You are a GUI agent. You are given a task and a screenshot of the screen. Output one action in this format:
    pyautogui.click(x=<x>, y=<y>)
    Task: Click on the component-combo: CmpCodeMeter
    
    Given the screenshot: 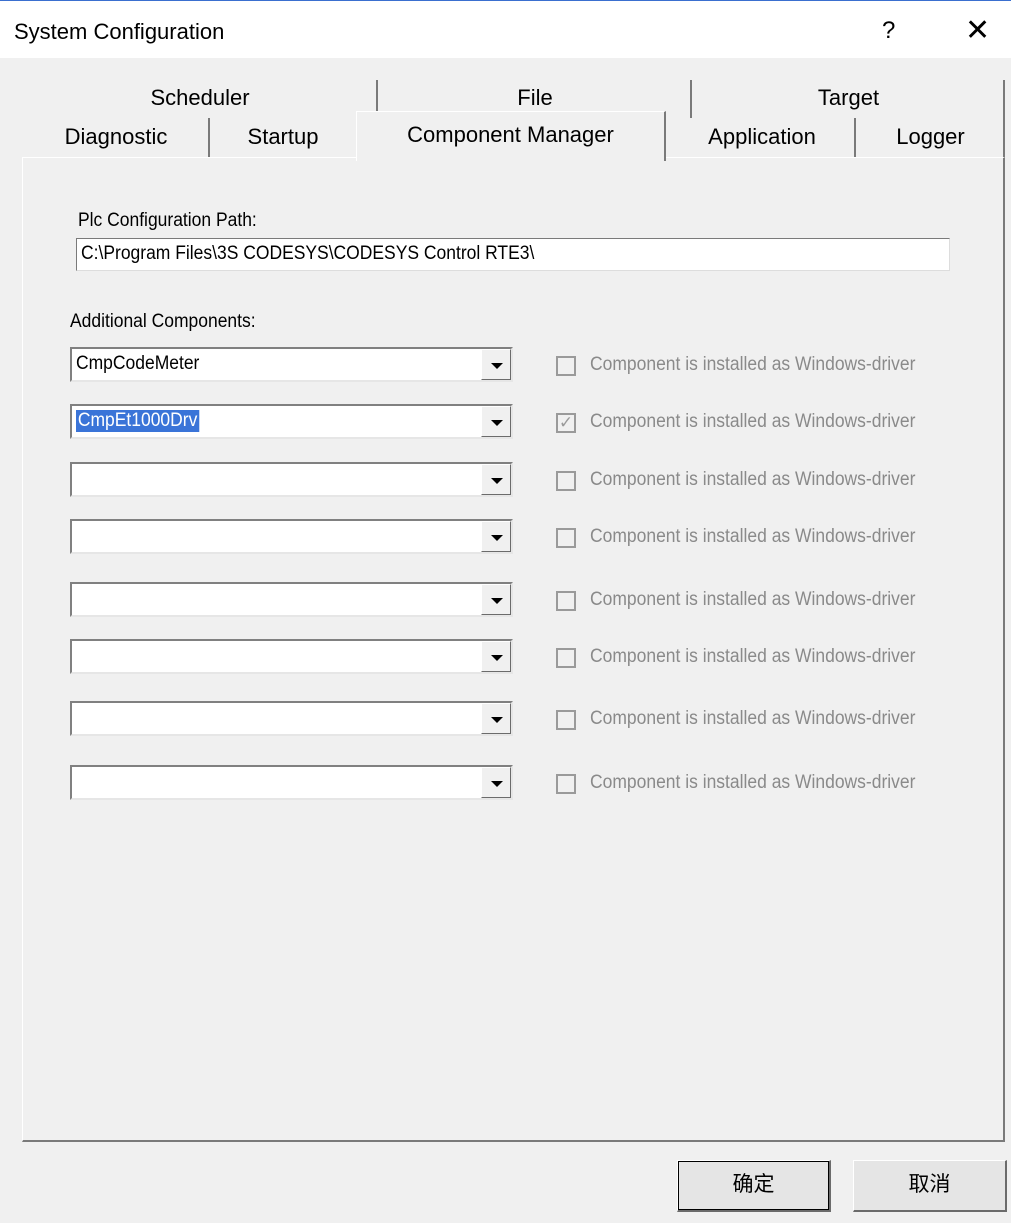 What is the action you would take?
    pyautogui.click(x=291, y=364)
    